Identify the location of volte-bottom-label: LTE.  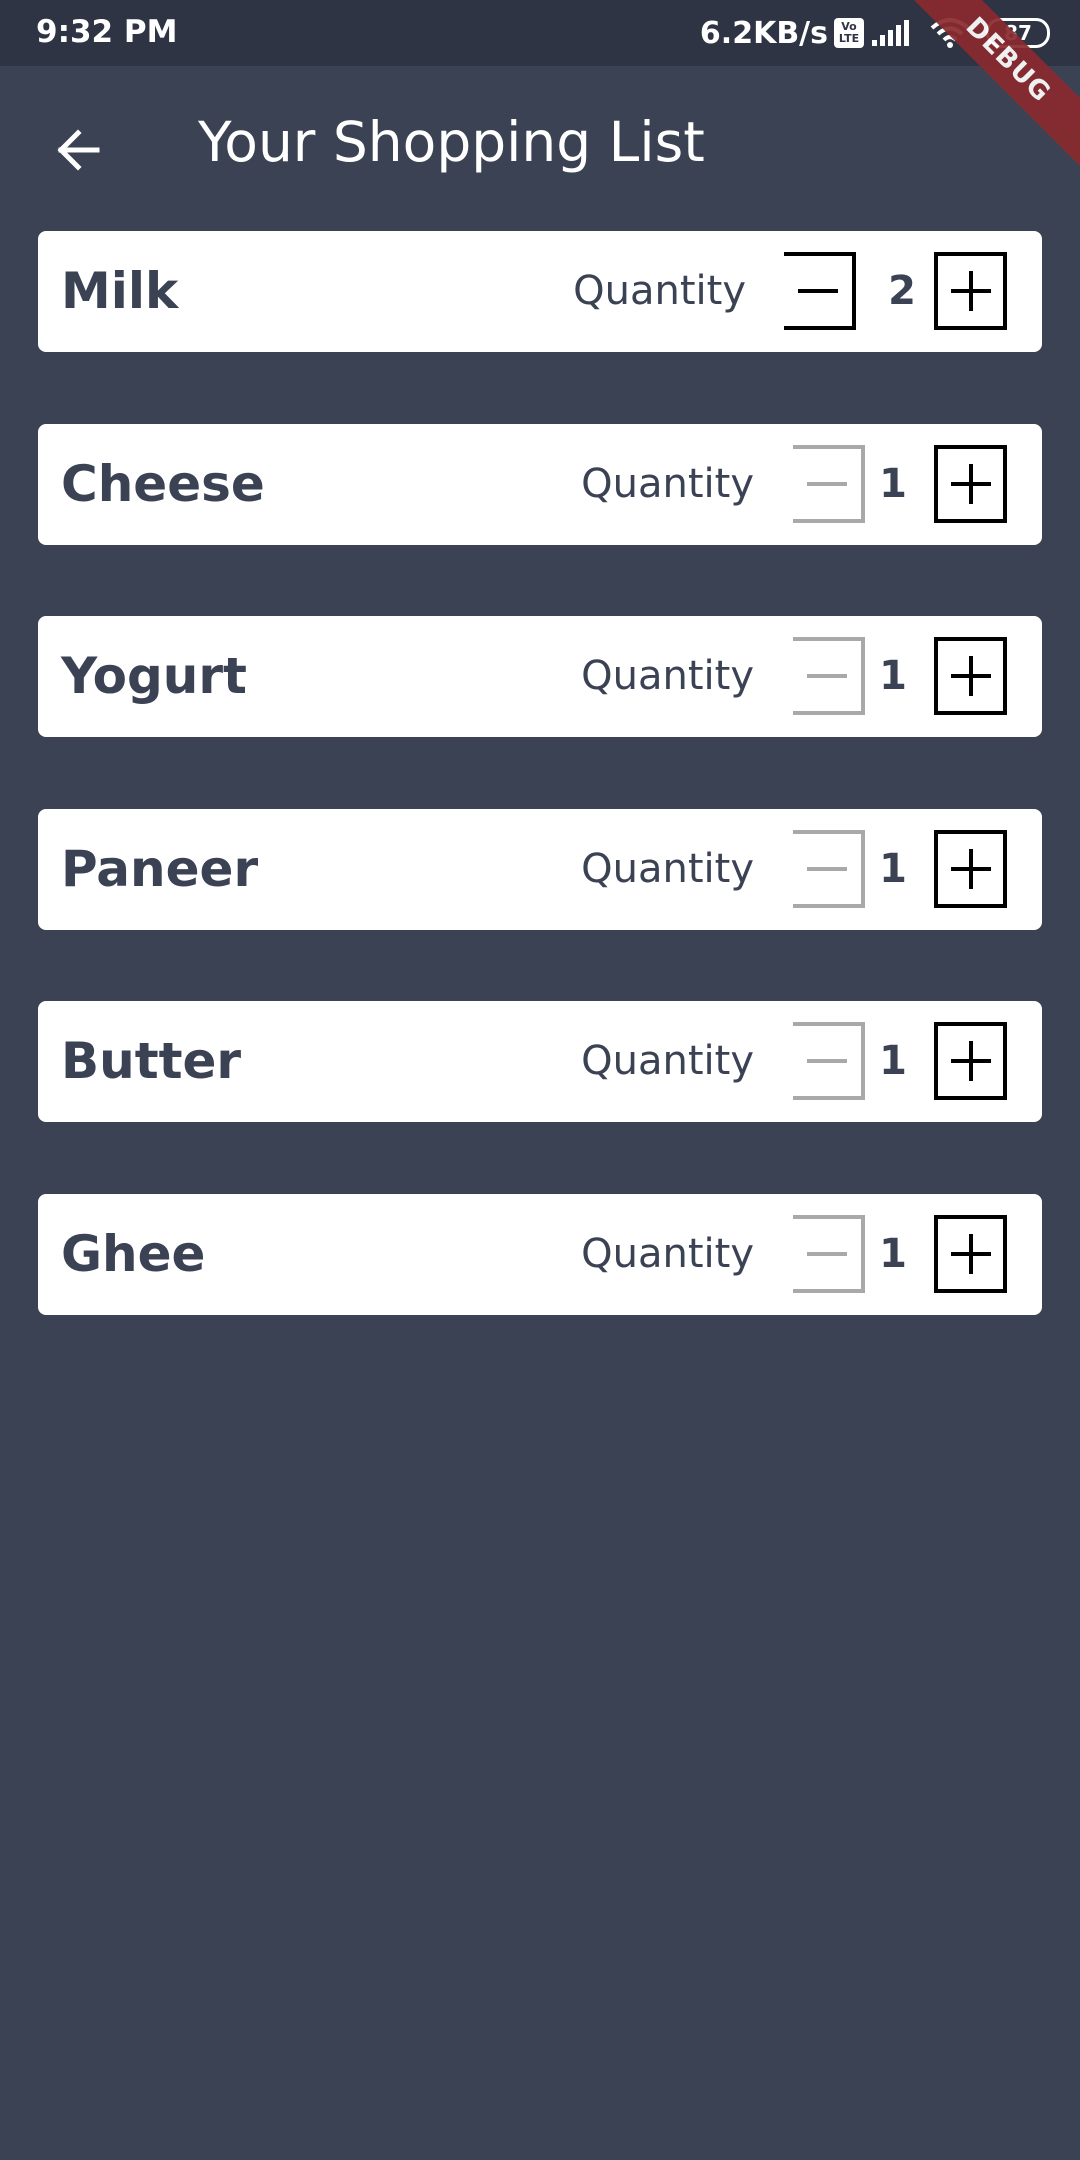
(849, 38).